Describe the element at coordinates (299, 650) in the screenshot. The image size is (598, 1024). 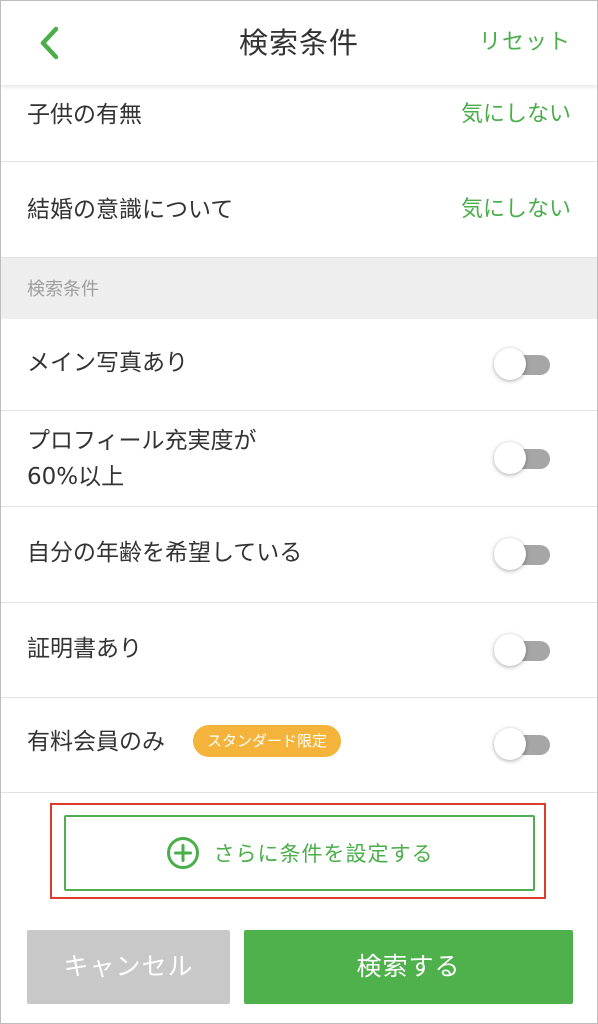
I see `toggle-row-certificate: 証明書あり` at that location.